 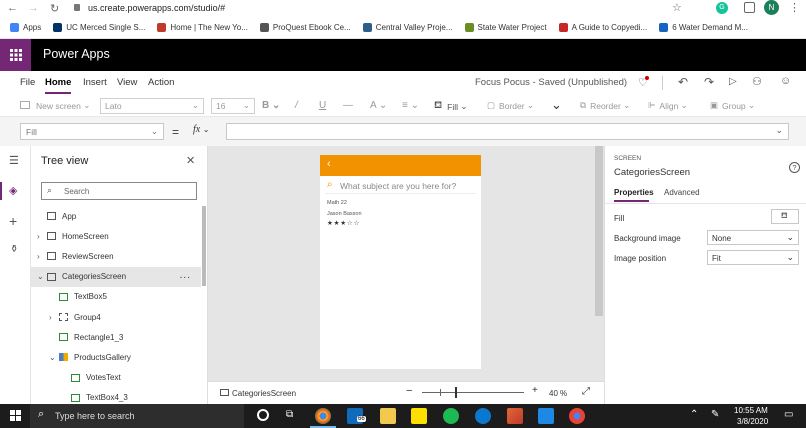 I want to click on reorder-button: ⧉ Reorder ⌄, so click(x=605, y=105).